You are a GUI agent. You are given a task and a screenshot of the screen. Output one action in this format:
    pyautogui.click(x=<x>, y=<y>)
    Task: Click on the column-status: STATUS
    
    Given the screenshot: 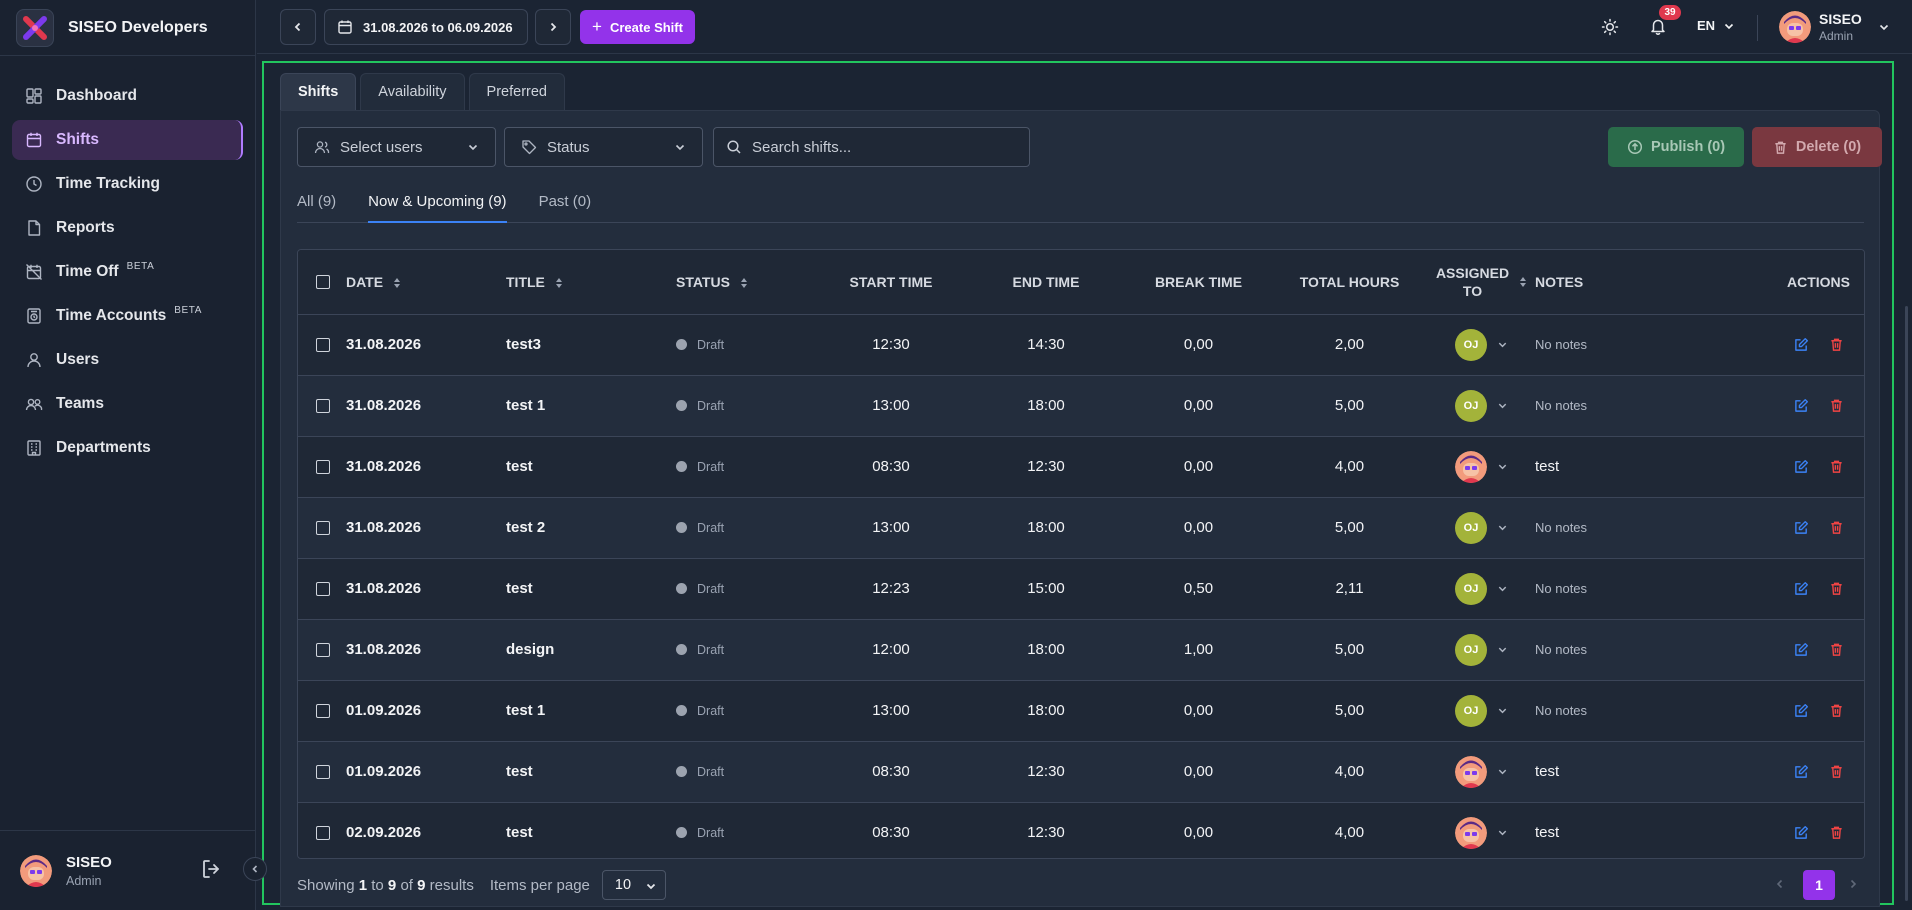 What is the action you would take?
    pyautogui.click(x=746, y=282)
    